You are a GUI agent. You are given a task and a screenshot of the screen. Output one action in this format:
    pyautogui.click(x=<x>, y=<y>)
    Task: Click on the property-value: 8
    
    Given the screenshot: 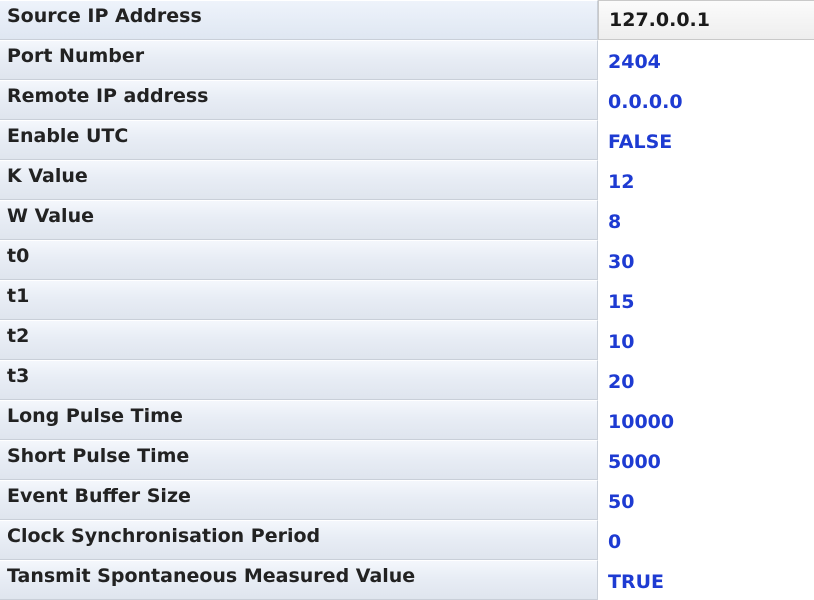 What is the action you would take?
    pyautogui.click(x=706, y=220)
    